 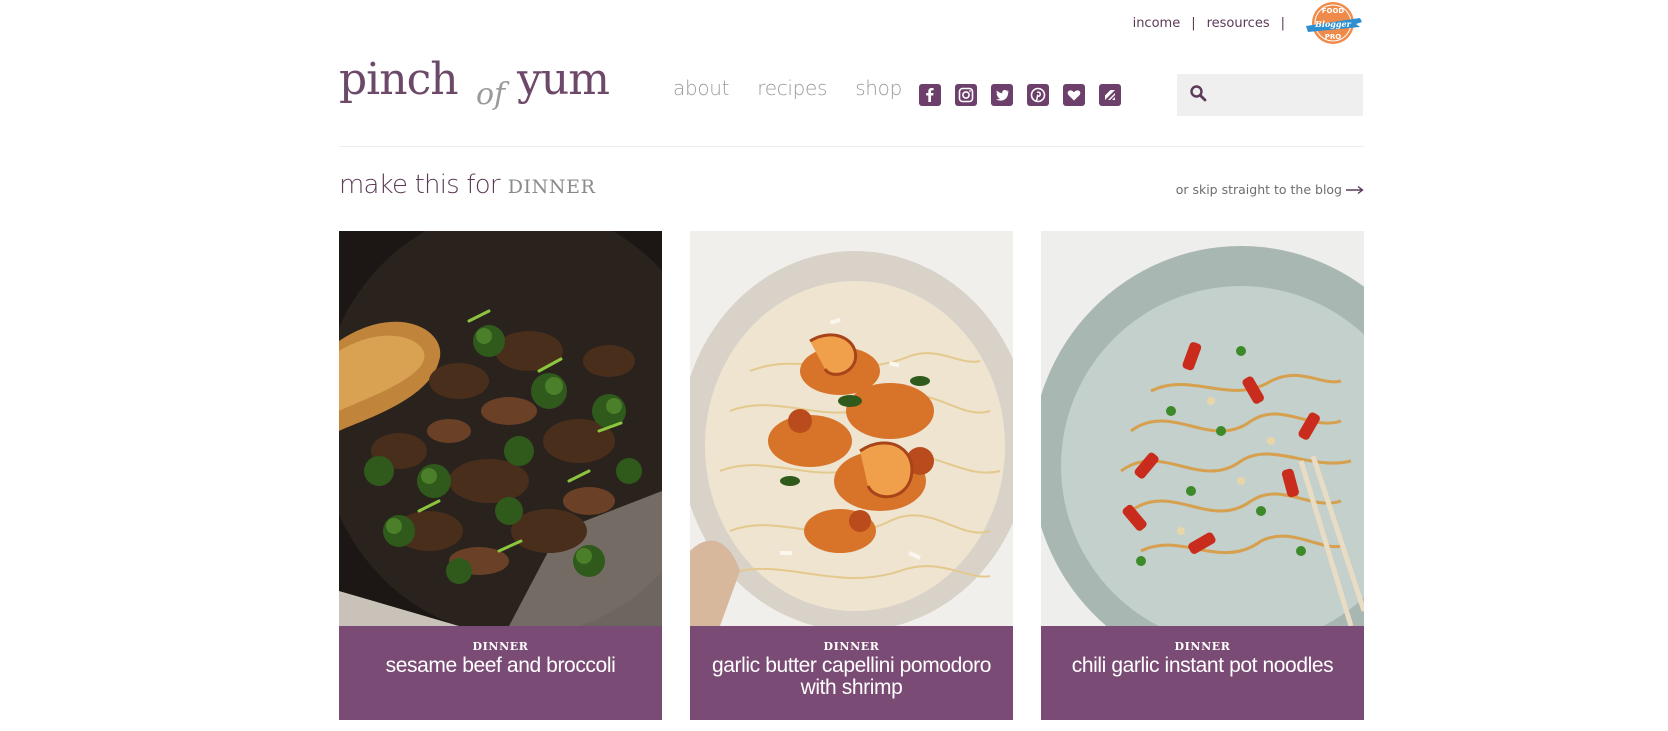 I want to click on recipe-title: sesame beef and broccoli, so click(x=500, y=666).